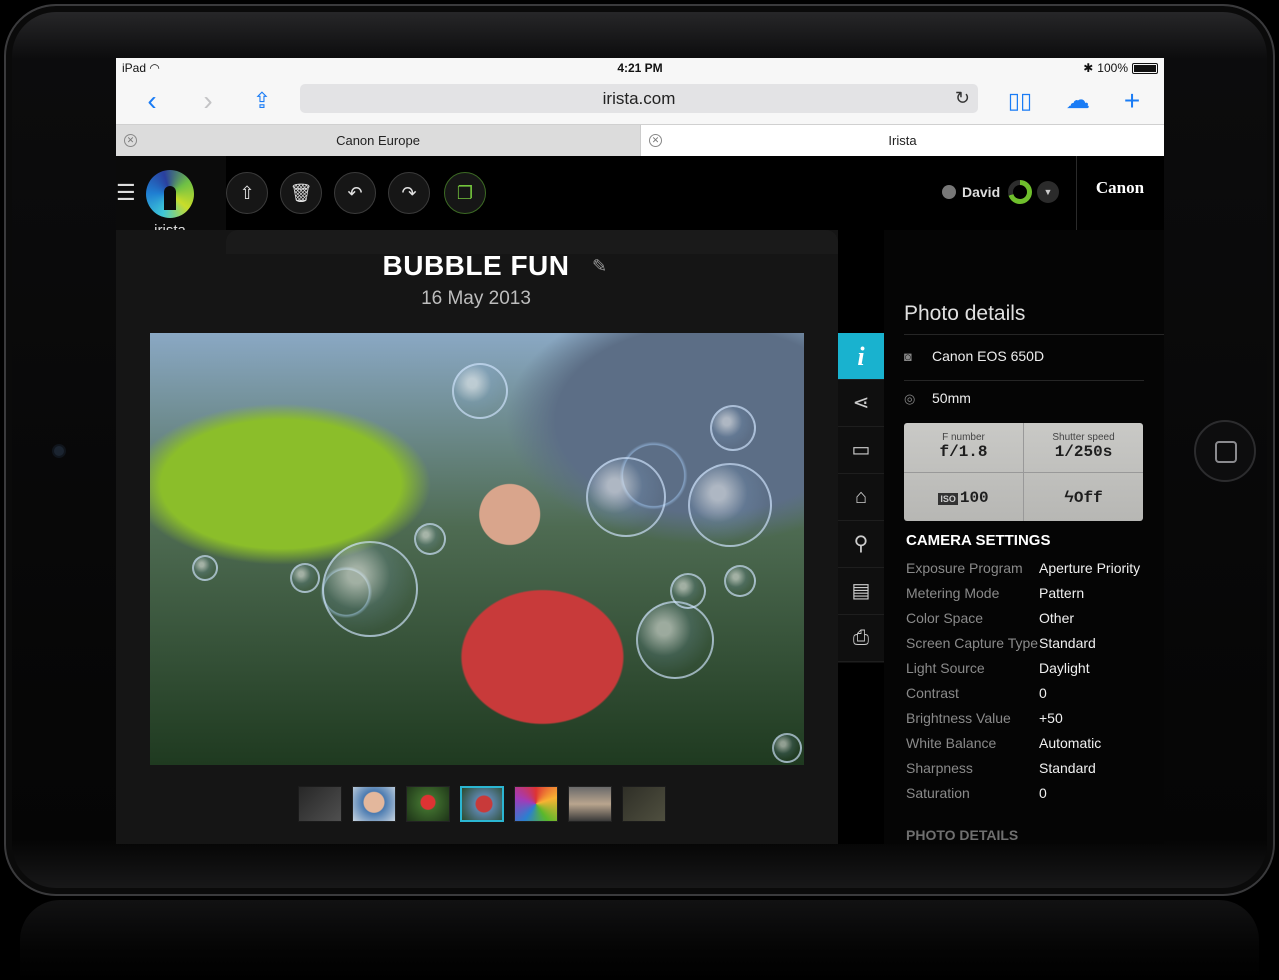  Describe the element at coordinates (861, 638) in the screenshot. I see `print-icon: ⎙` at that location.